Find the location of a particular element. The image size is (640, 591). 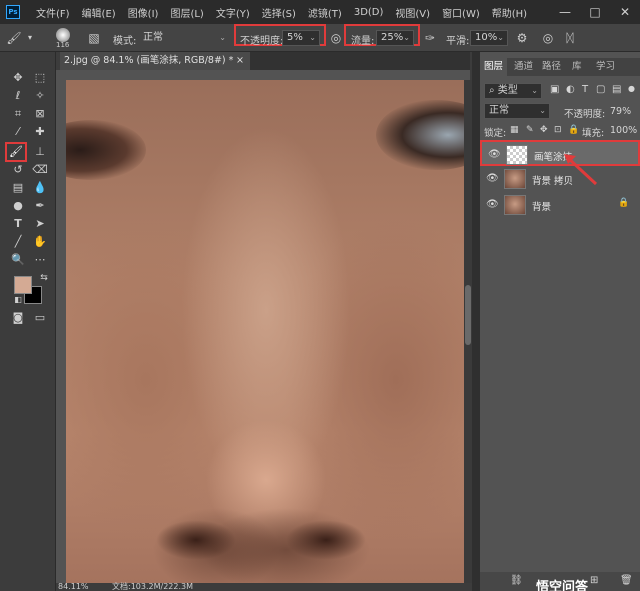

panel-icon-strip is located at coordinates (476, 321).